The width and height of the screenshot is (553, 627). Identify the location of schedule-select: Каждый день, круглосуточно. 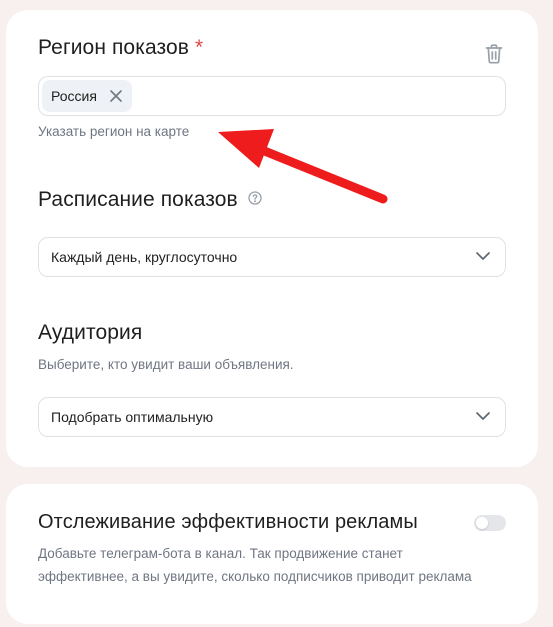
(272, 257).